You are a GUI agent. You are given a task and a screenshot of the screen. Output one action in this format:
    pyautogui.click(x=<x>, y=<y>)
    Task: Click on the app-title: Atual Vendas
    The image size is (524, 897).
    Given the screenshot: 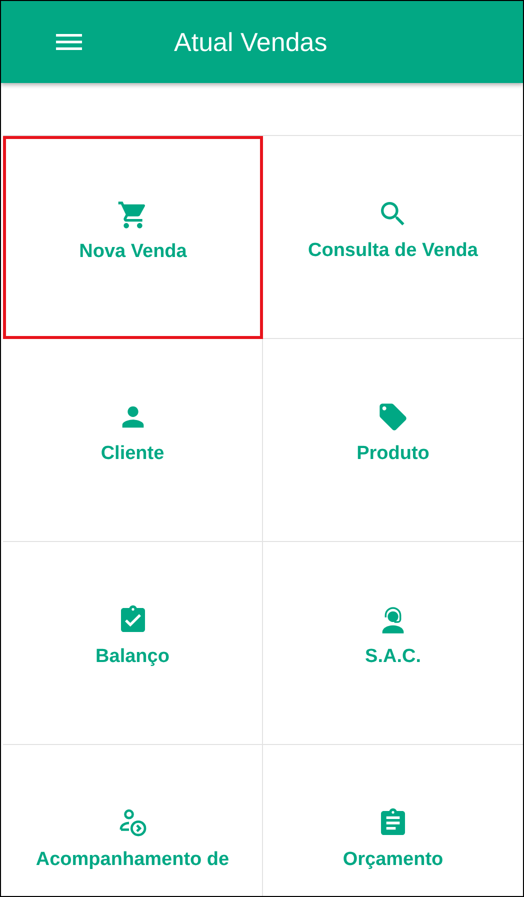 What is the action you would take?
    pyautogui.click(x=251, y=42)
    